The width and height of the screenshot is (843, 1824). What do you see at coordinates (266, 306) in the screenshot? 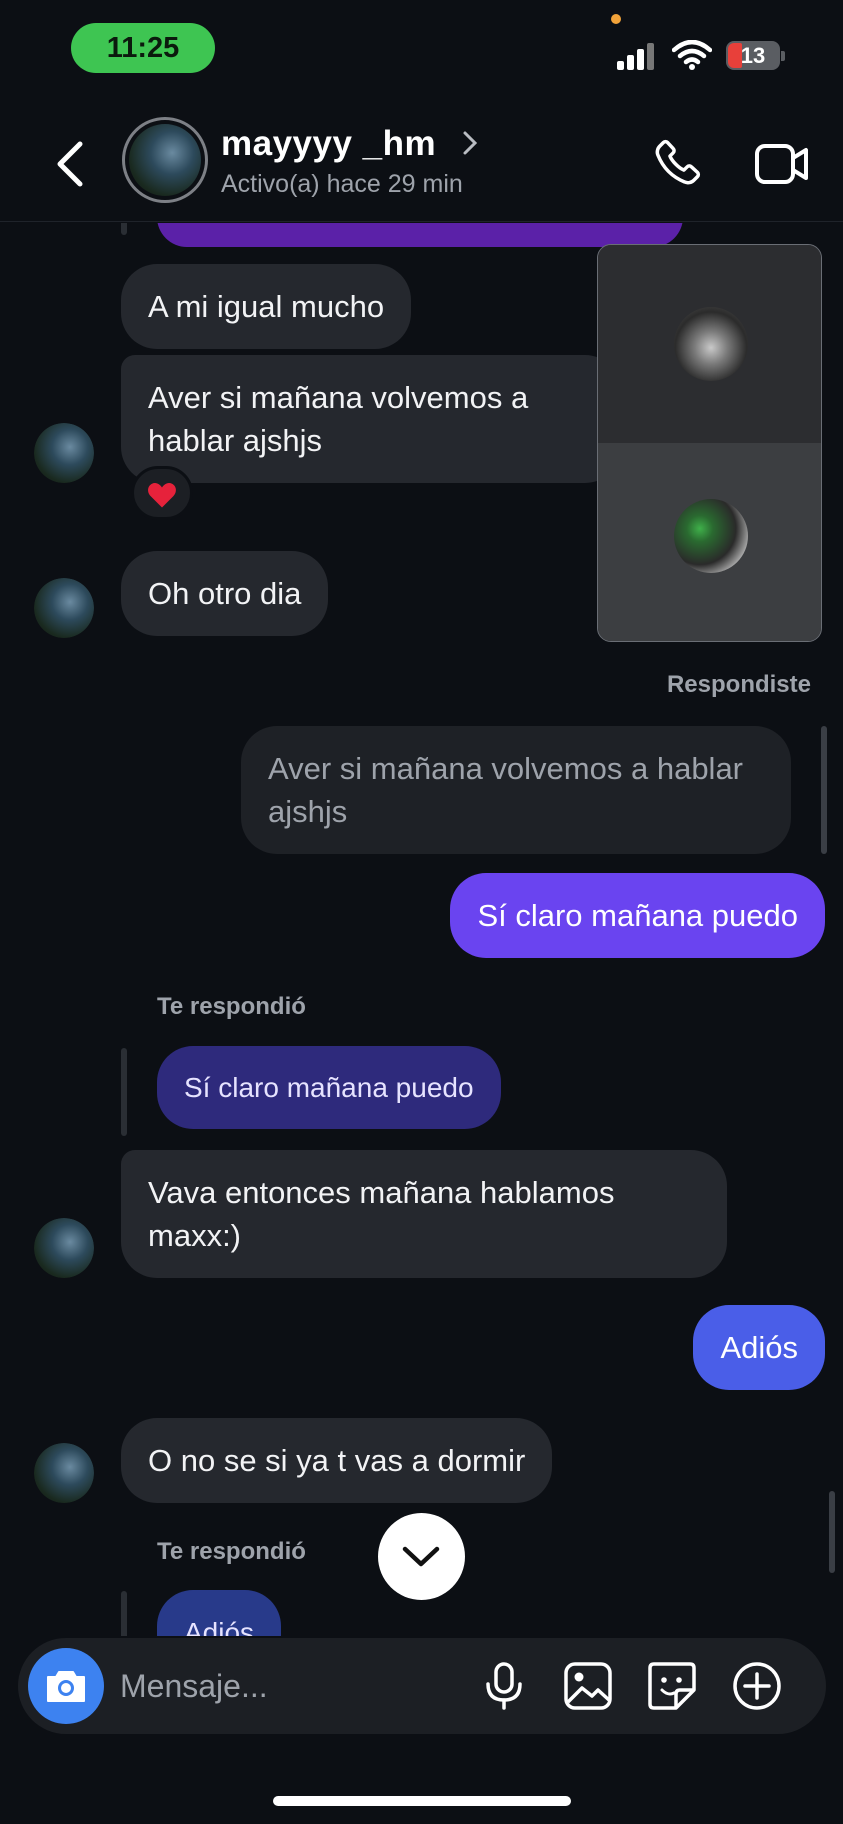
I see `incoming-message: A mi igual mucho` at bounding box center [266, 306].